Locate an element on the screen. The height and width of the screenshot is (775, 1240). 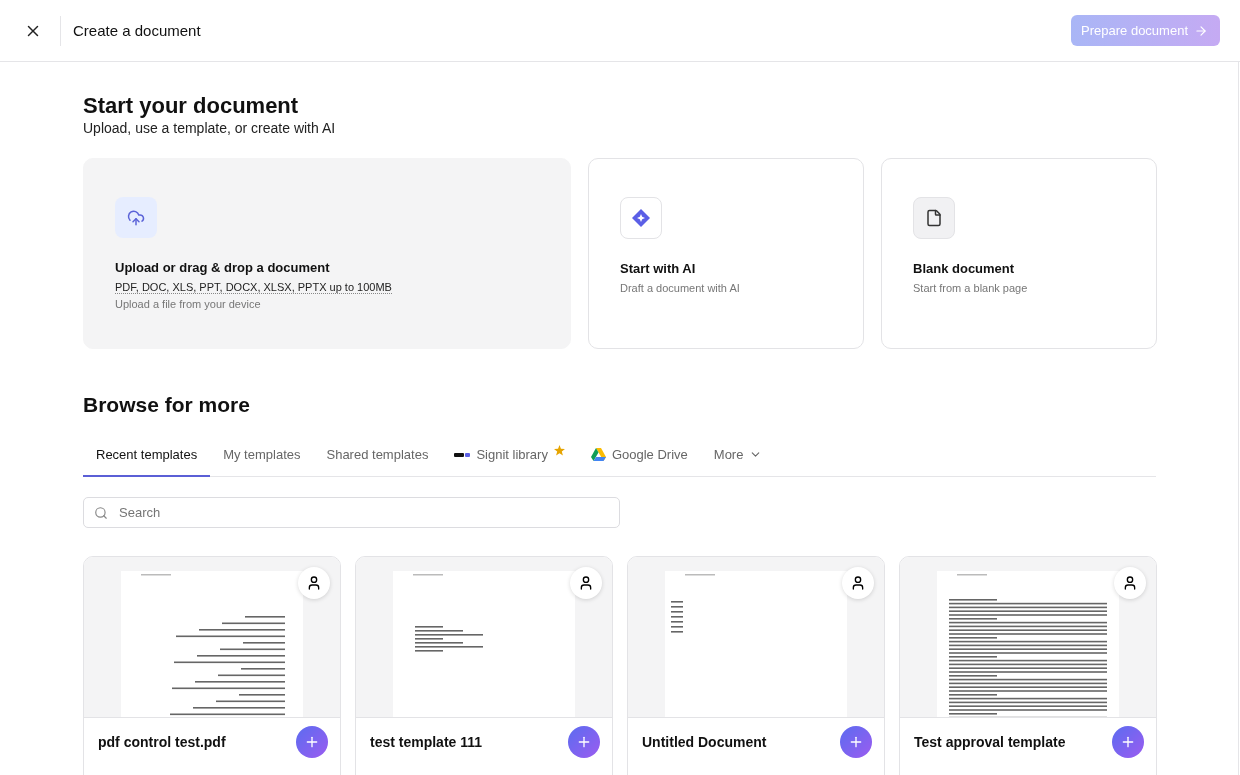
option-title: Blank document is located at coordinates (964, 268).